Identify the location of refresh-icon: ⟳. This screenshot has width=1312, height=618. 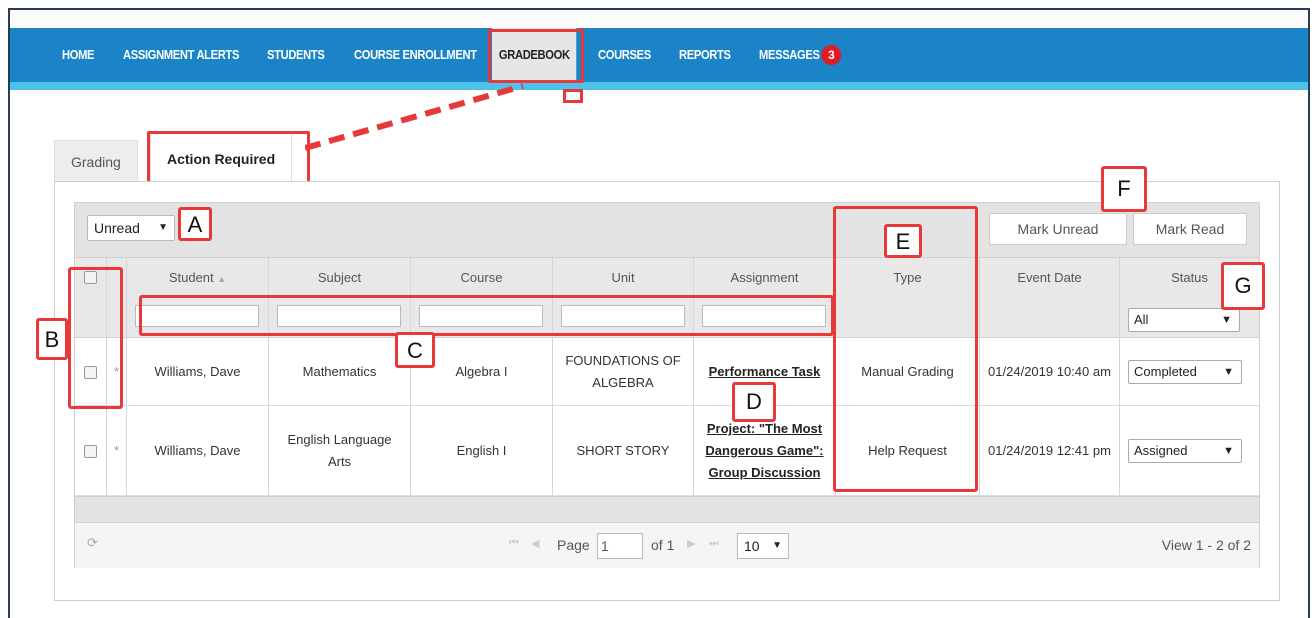
(92, 543).